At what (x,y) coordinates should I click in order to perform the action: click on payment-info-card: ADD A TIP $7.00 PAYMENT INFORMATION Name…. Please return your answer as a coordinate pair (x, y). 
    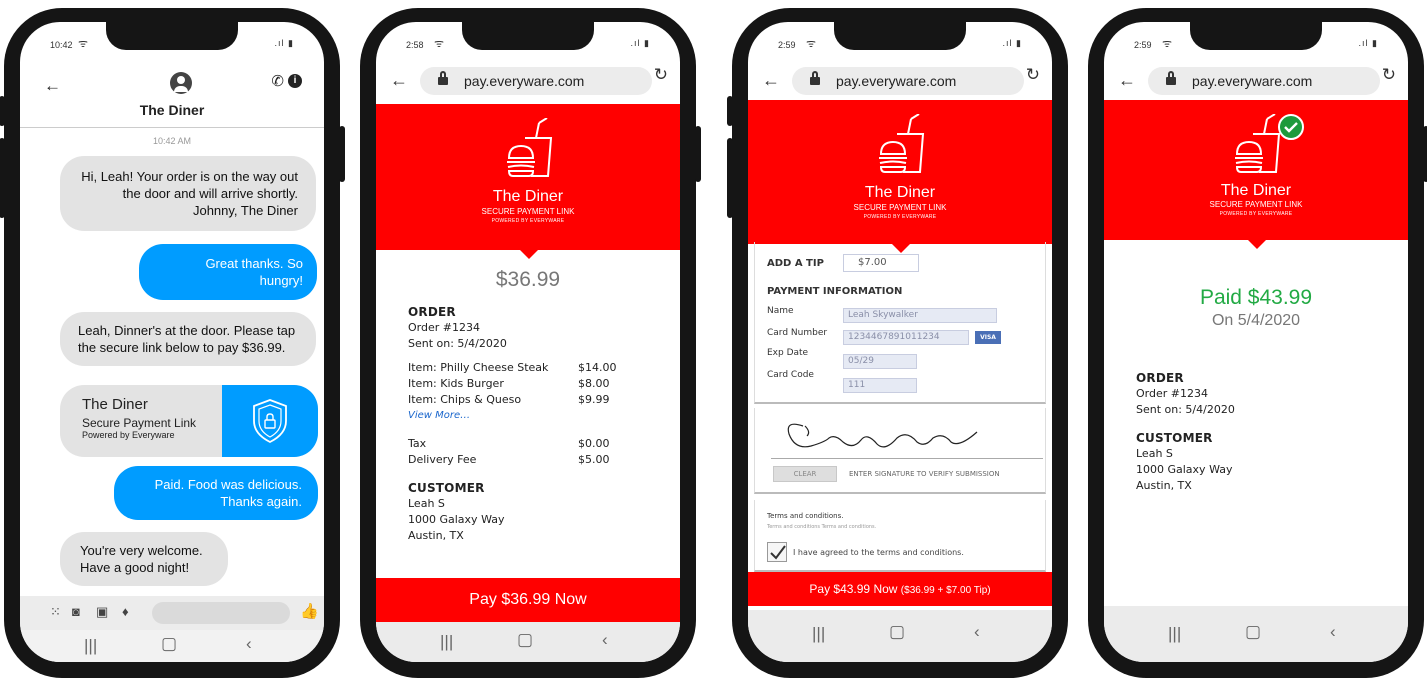
    Looking at the image, I should click on (900, 323).